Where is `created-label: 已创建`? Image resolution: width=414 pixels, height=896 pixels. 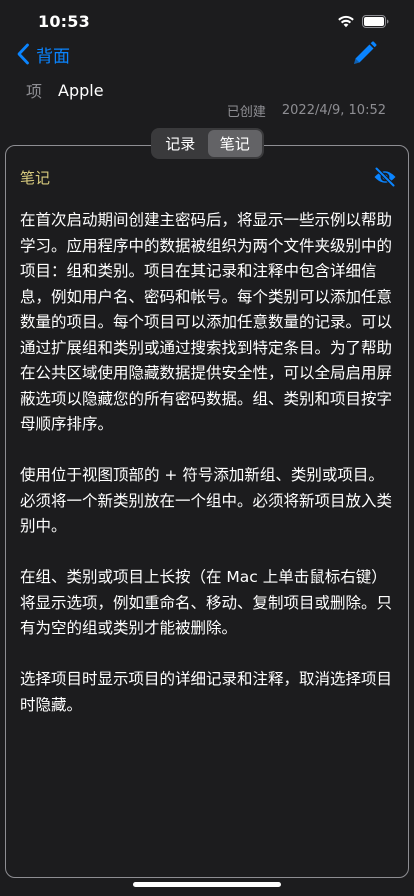 created-label: 已创建 is located at coordinates (246, 112).